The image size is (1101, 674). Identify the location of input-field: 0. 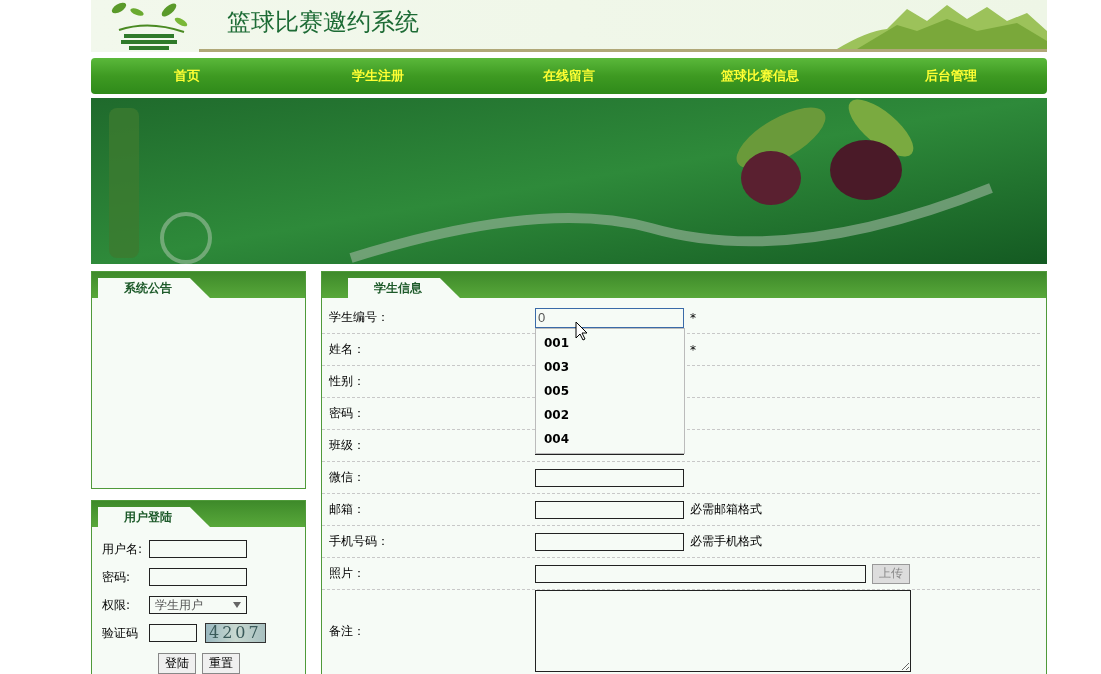
(609, 317).